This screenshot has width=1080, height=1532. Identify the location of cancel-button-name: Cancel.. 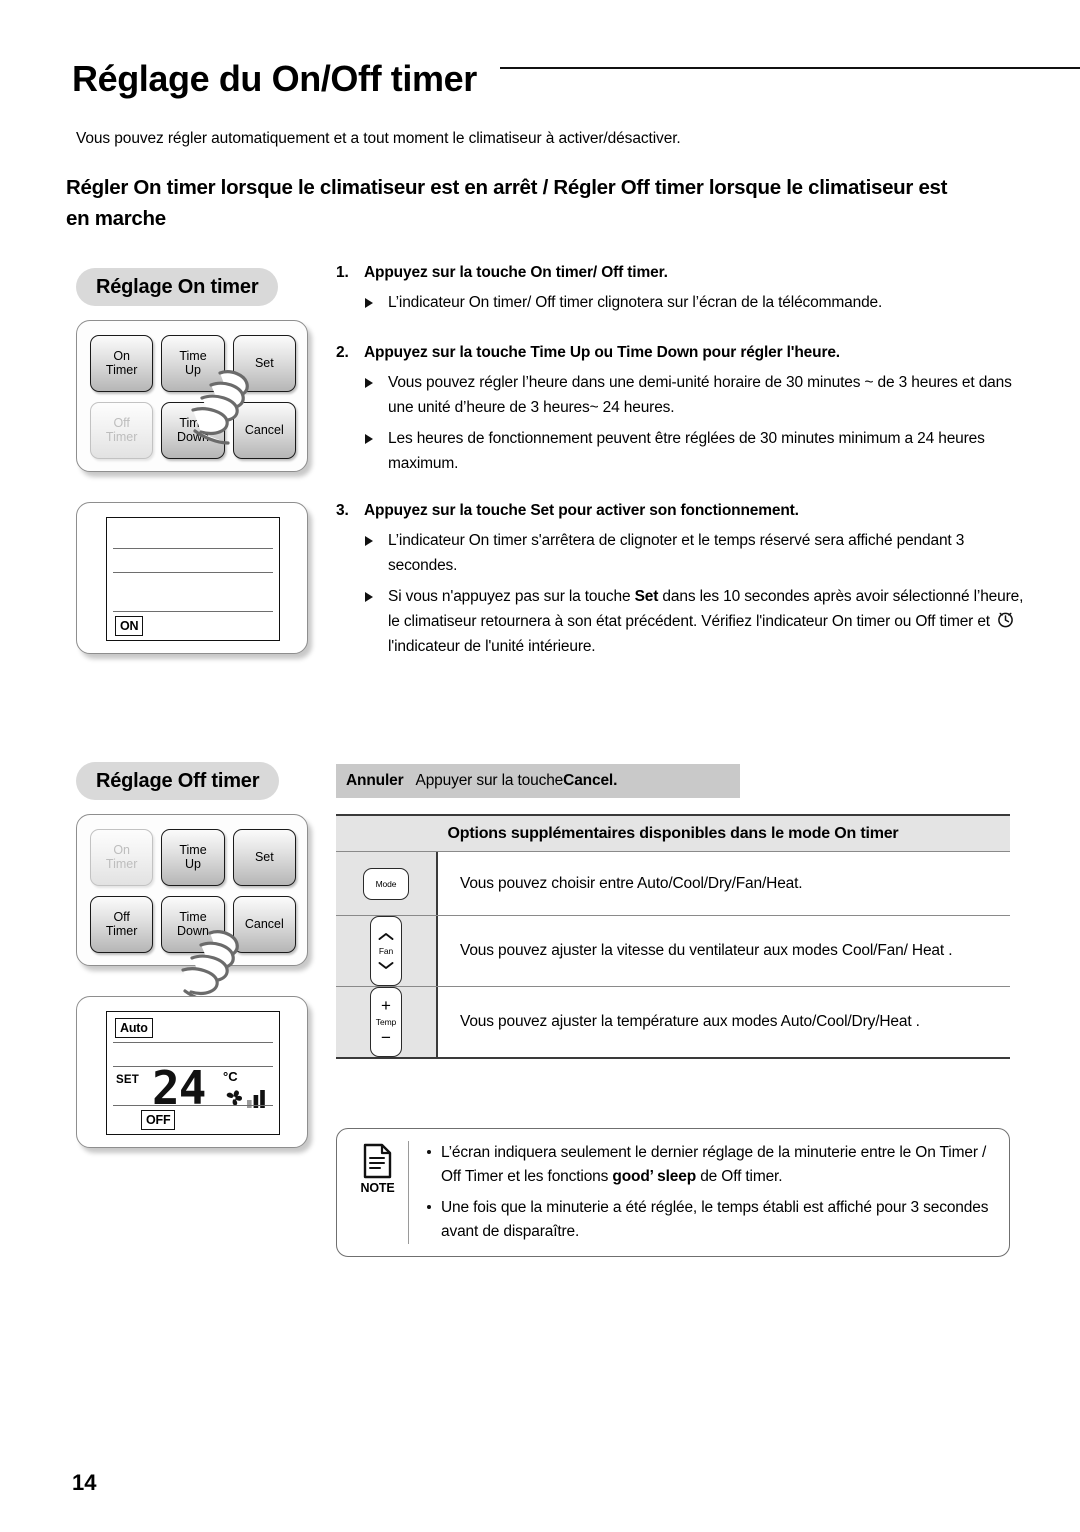
(590, 780).